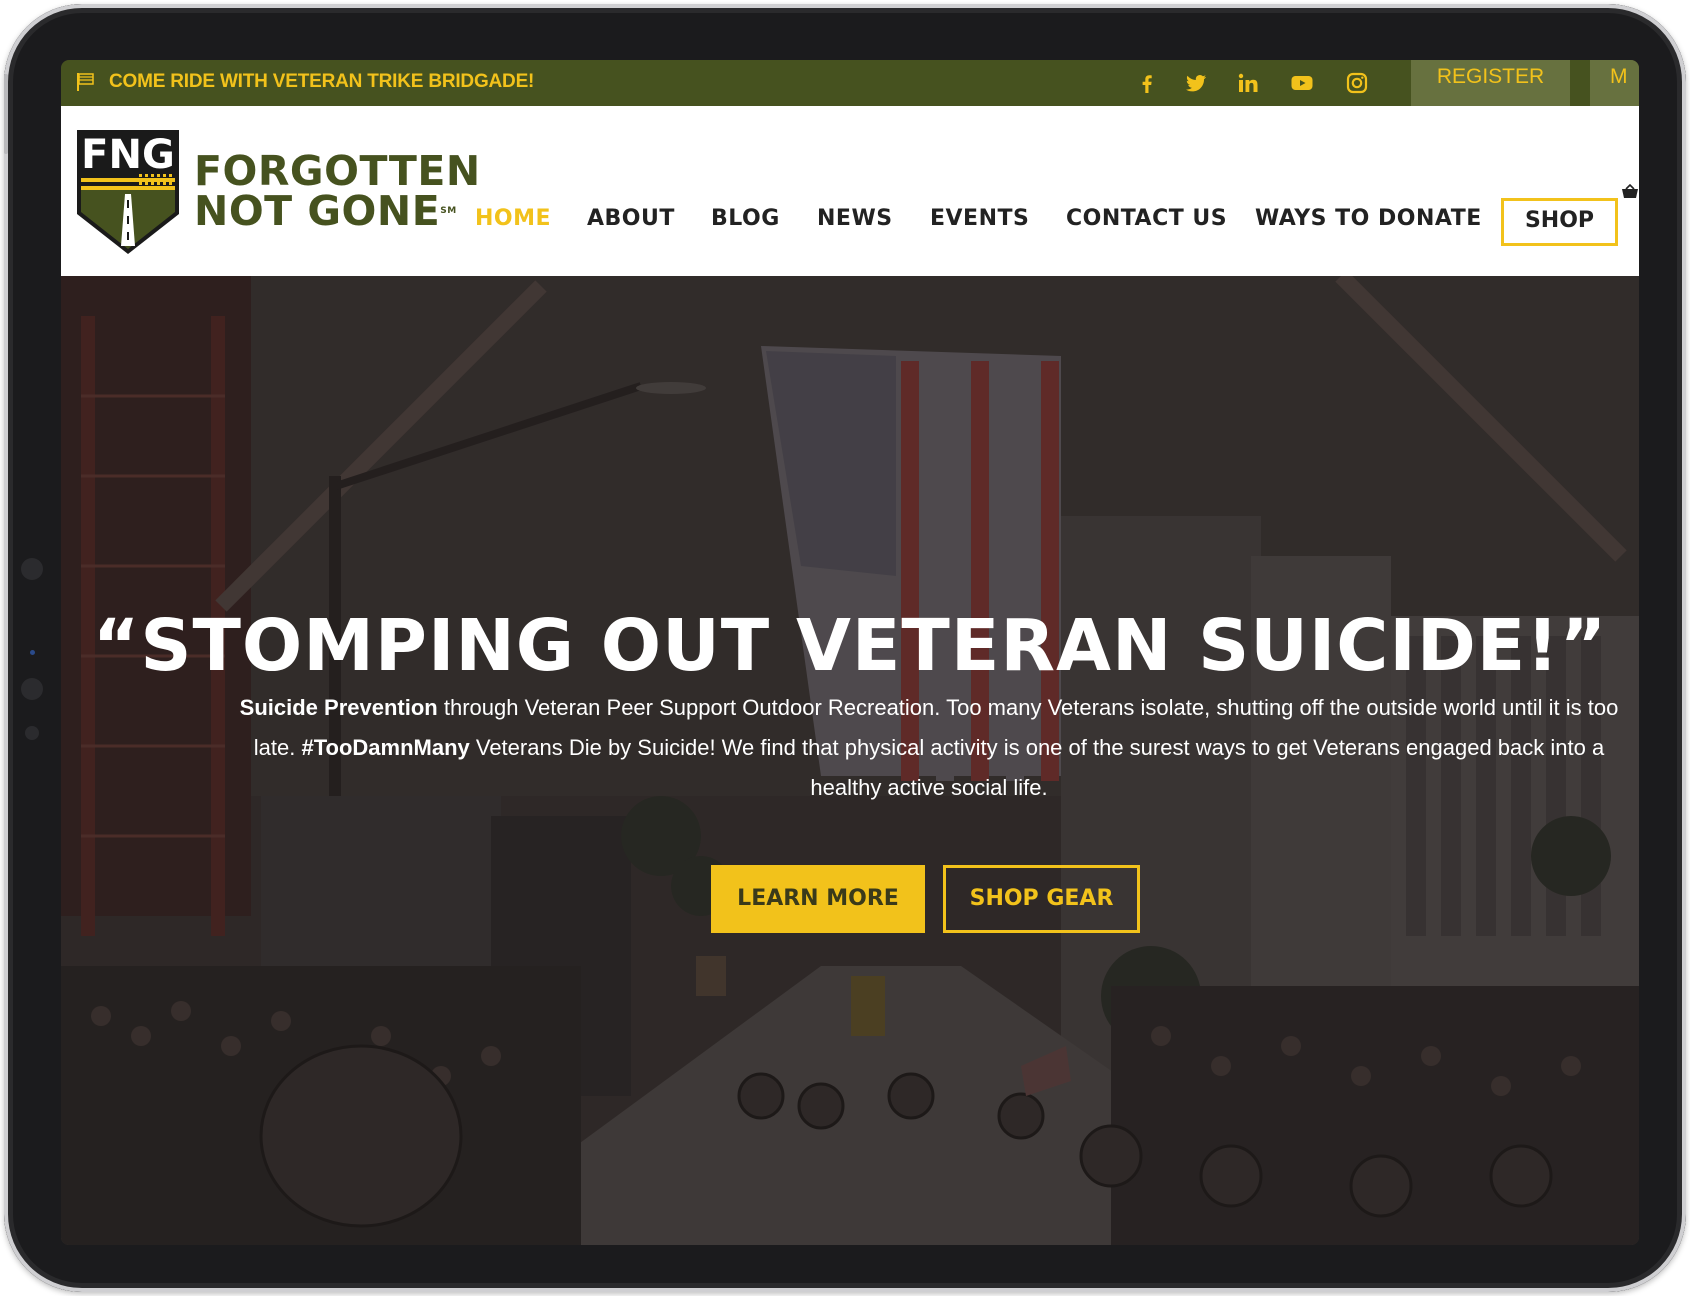 Image resolution: width=1690 pixels, height=1296 pixels. Describe the element at coordinates (1490, 83) in the screenshot. I see `register-button: REGISTER` at that location.